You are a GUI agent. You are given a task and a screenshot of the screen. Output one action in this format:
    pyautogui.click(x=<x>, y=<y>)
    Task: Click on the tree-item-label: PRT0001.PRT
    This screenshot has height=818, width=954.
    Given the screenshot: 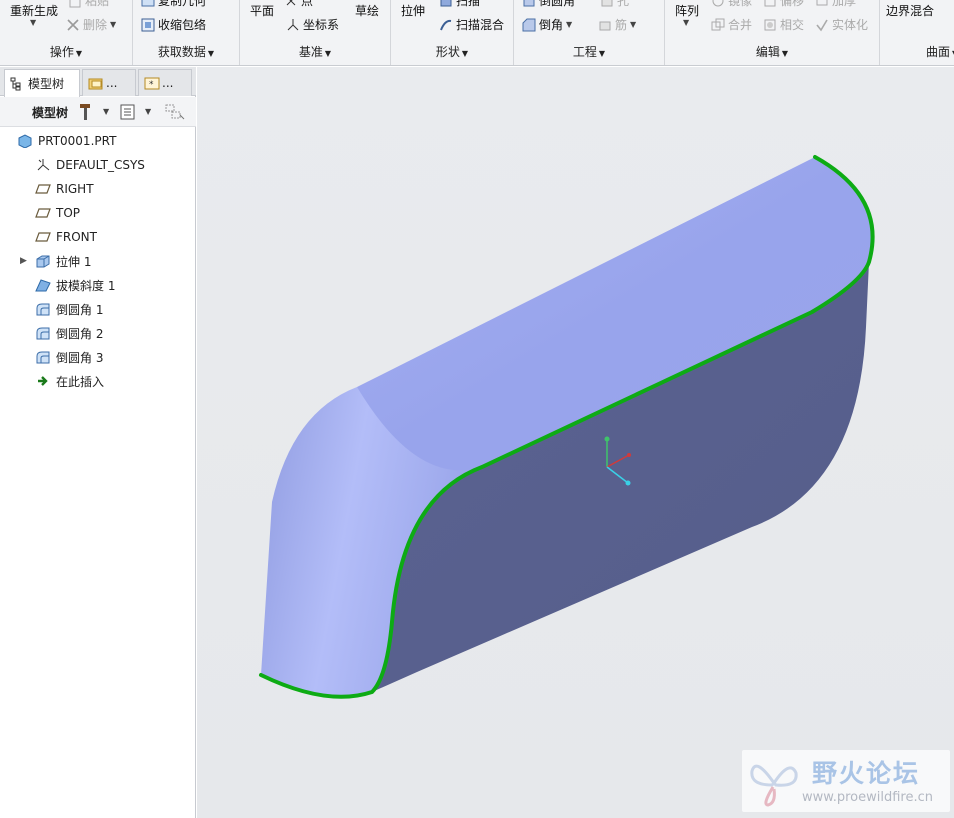 What is the action you would take?
    pyautogui.click(x=77, y=141)
    